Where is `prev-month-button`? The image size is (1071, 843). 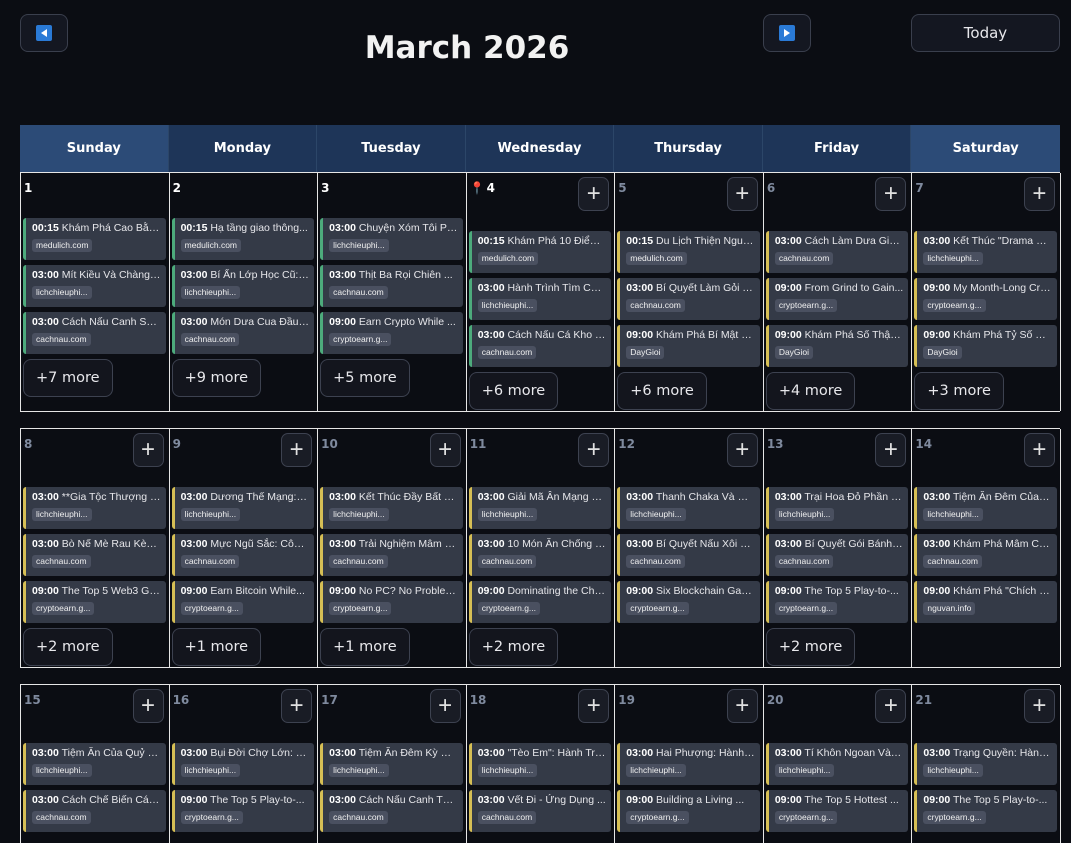 prev-month-button is located at coordinates (44, 33).